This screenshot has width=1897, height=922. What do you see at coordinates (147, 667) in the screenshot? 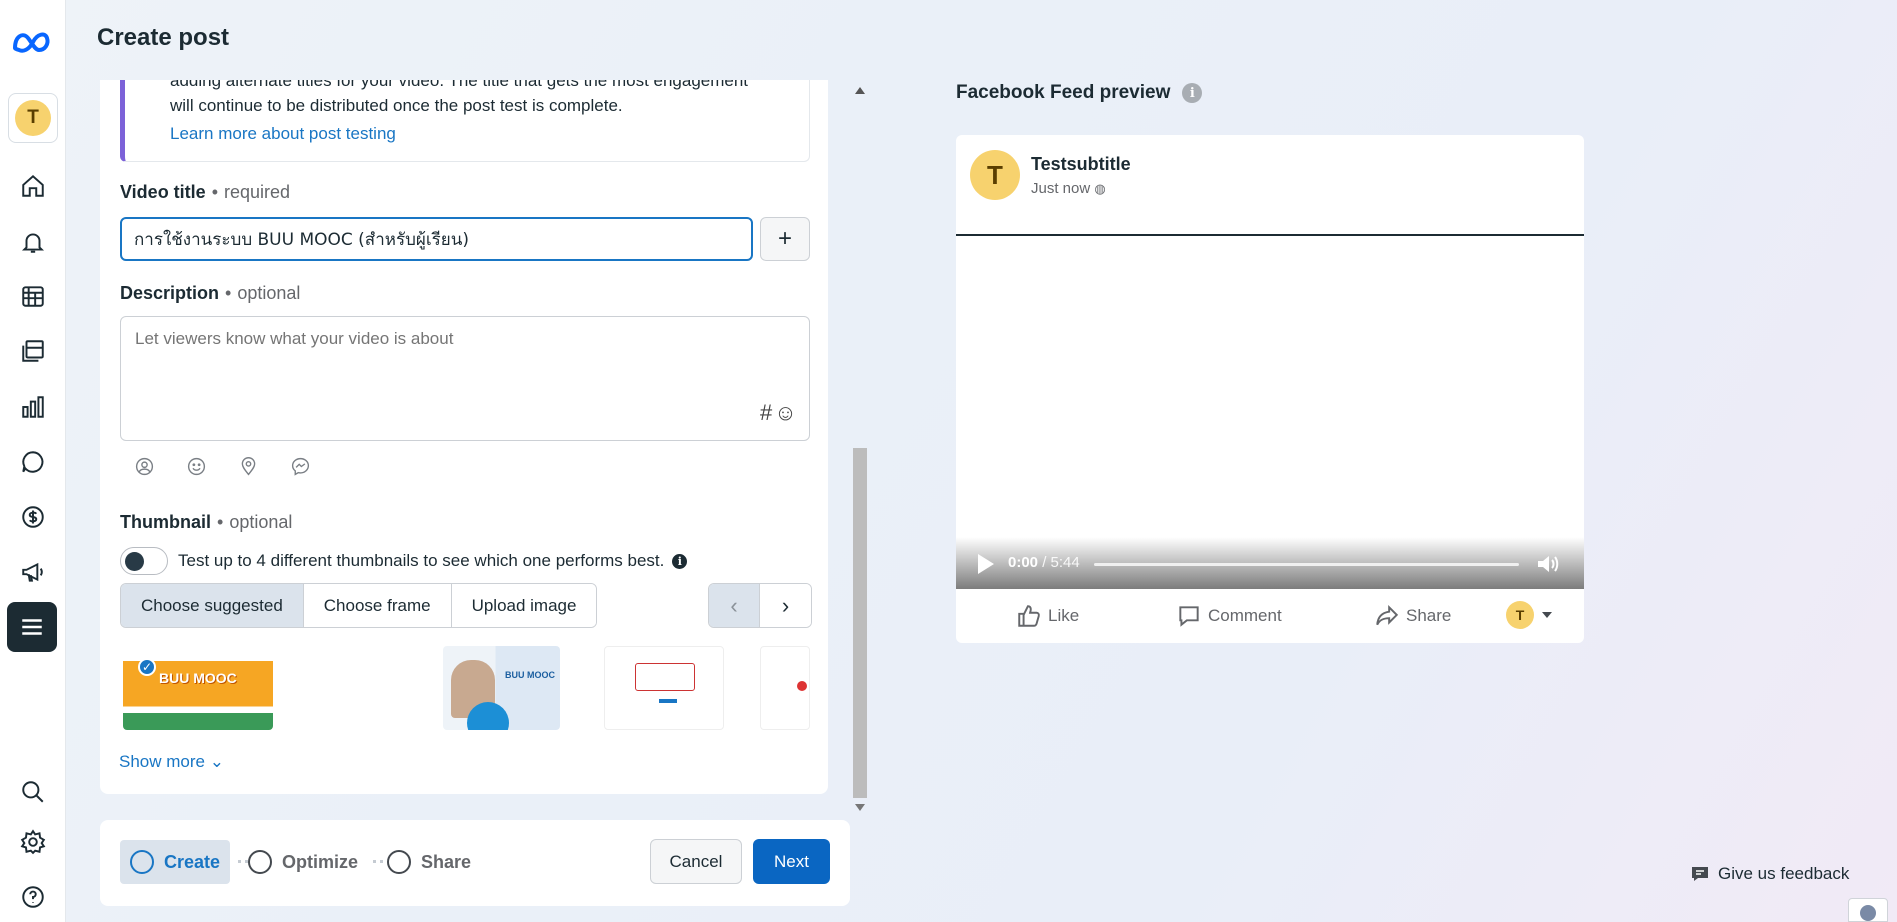
I see `checkmark-icon: ✓` at bounding box center [147, 667].